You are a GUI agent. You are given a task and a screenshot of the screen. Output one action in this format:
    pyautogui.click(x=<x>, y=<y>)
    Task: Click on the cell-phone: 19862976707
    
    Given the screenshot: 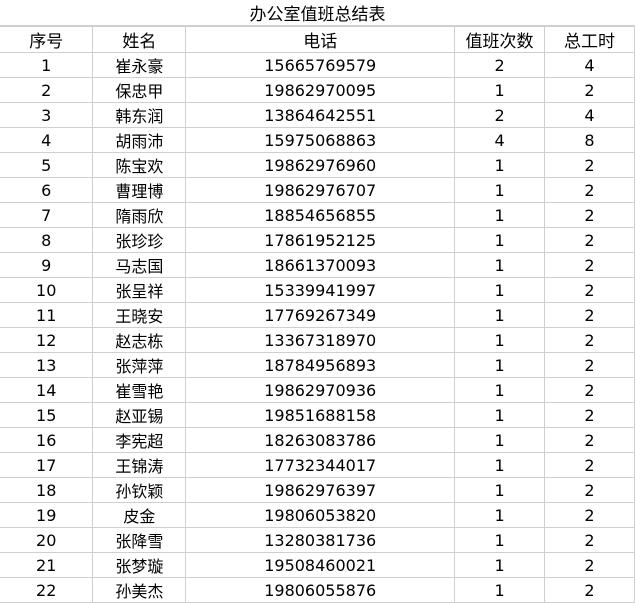 What is the action you would take?
    pyautogui.click(x=320, y=190)
    